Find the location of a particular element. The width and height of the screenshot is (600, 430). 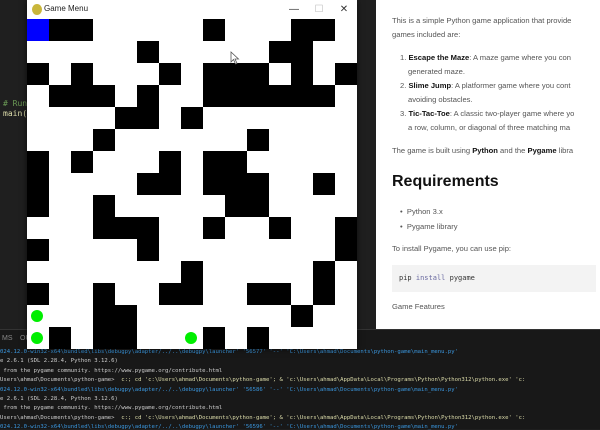

install-text: To install Pygame, you can use pip: is located at coordinates (452, 248).